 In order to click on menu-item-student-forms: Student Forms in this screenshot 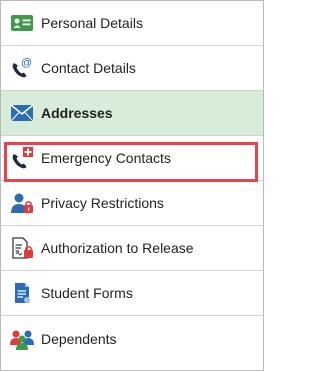, I will do `click(132, 293)`.